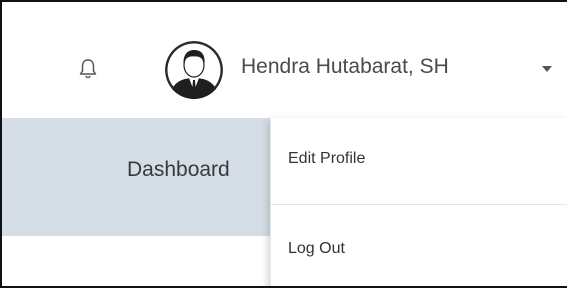 The image size is (567, 288). I want to click on menu-divider, so click(419, 204).